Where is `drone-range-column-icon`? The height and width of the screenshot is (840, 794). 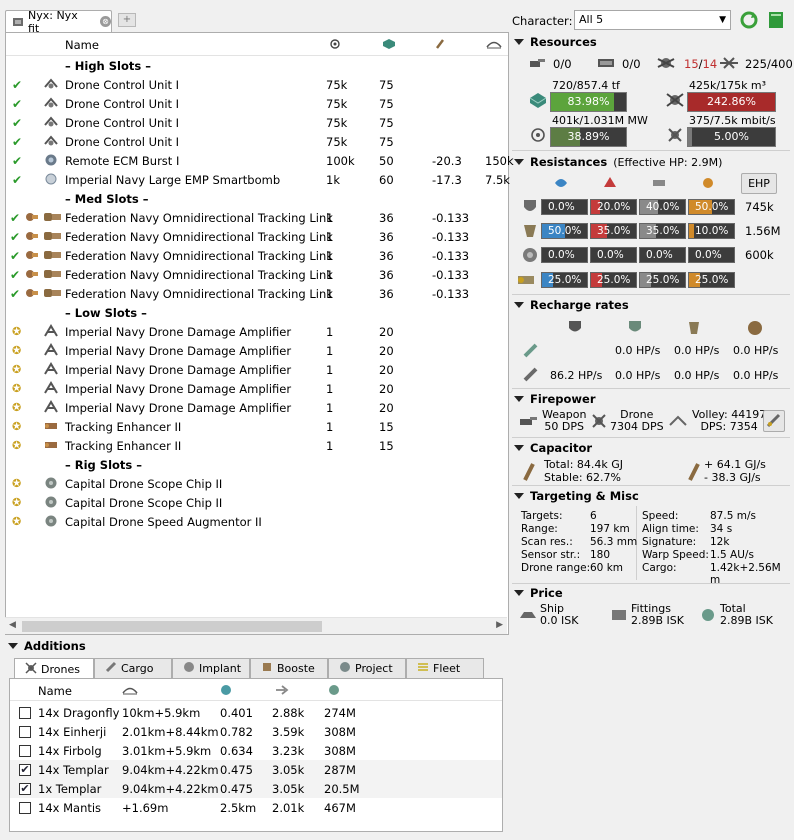 drone-range-column-icon is located at coordinates (130, 691).